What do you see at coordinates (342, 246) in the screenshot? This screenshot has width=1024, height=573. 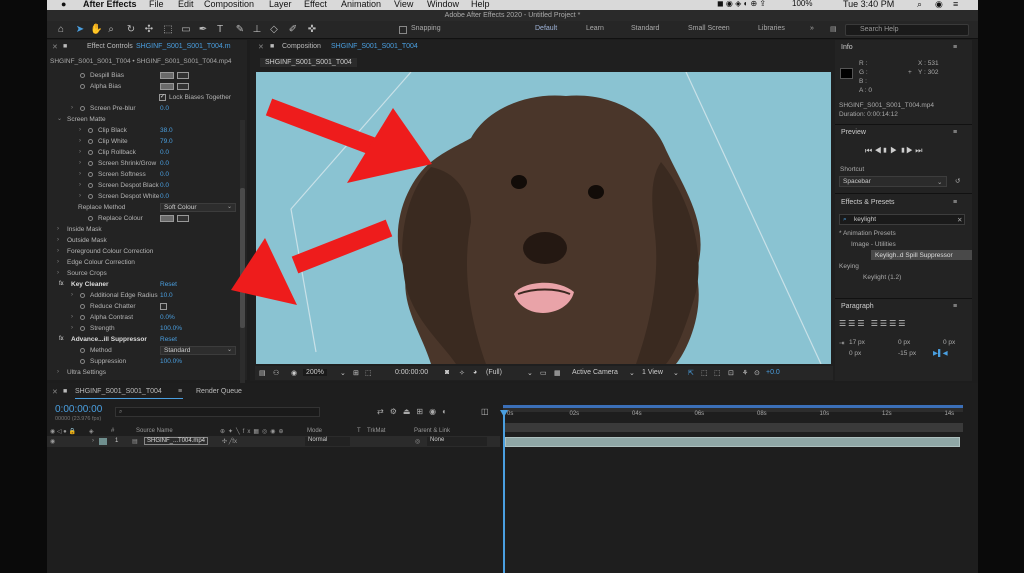 I see `red-arrow-shaft-left` at bounding box center [342, 246].